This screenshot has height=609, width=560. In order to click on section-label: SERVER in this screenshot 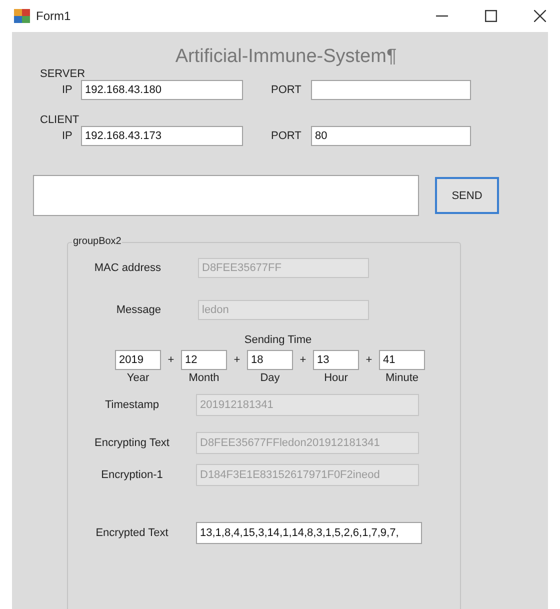, I will do `click(63, 74)`.